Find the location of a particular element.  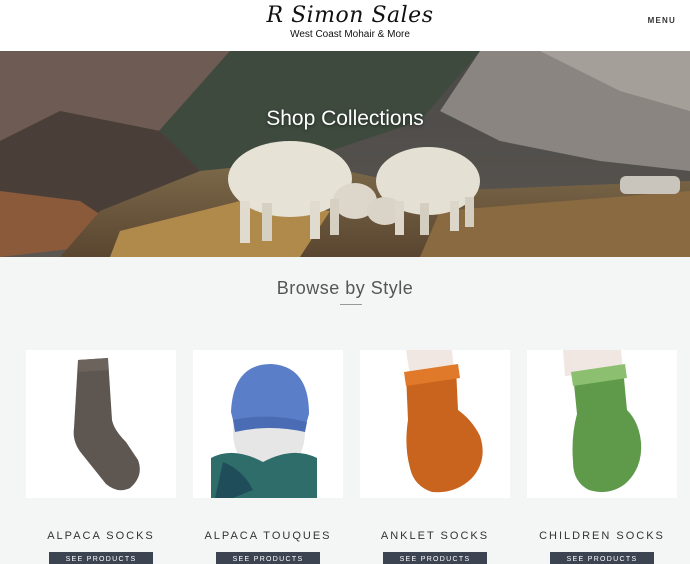

product-label: CHILDREN SOCKS is located at coordinates (602, 536).